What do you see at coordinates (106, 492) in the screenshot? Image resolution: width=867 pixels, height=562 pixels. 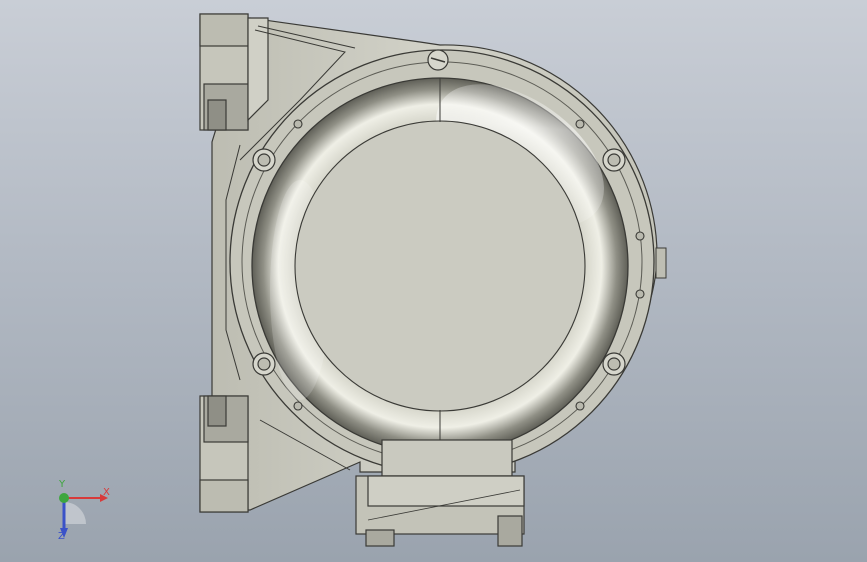 I see `x-axis-label: X` at bounding box center [106, 492].